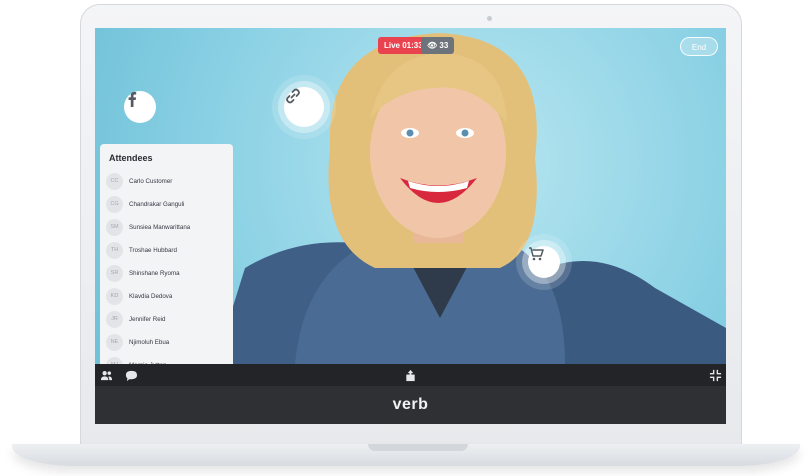  What do you see at coordinates (151, 181) in the screenshot?
I see `attendee-name: Carlo Customer` at bounding box center [151, 181].